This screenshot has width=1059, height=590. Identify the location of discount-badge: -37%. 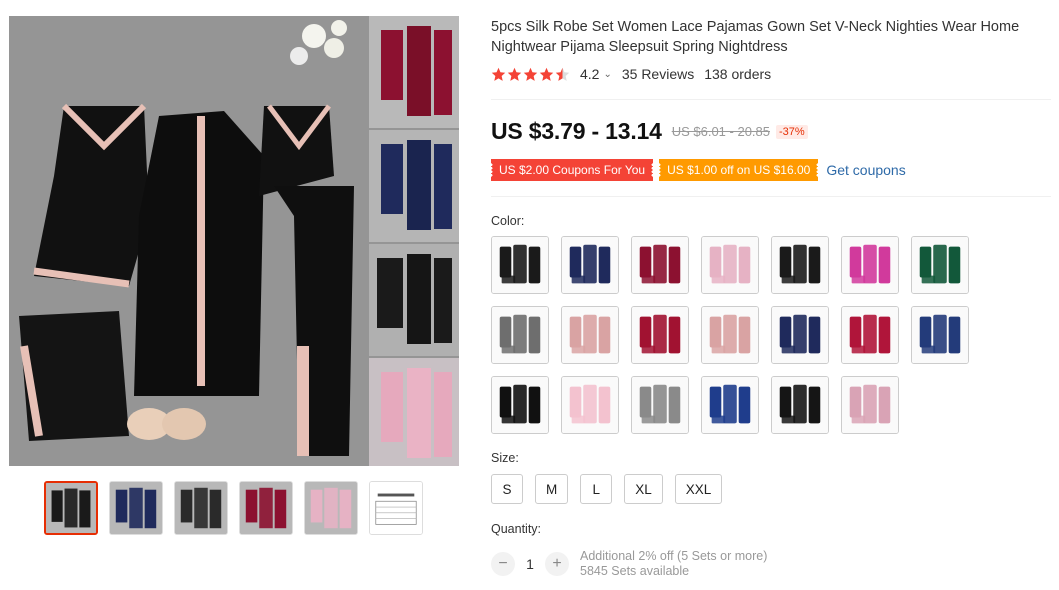
(792, 131).